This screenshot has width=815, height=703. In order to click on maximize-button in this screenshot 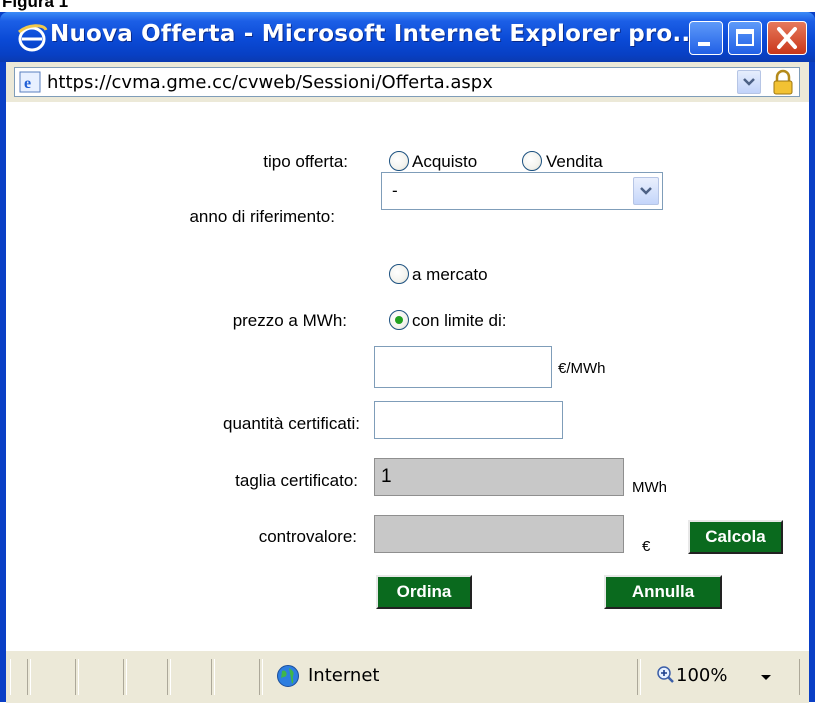, I will do `click(745, 38)`.